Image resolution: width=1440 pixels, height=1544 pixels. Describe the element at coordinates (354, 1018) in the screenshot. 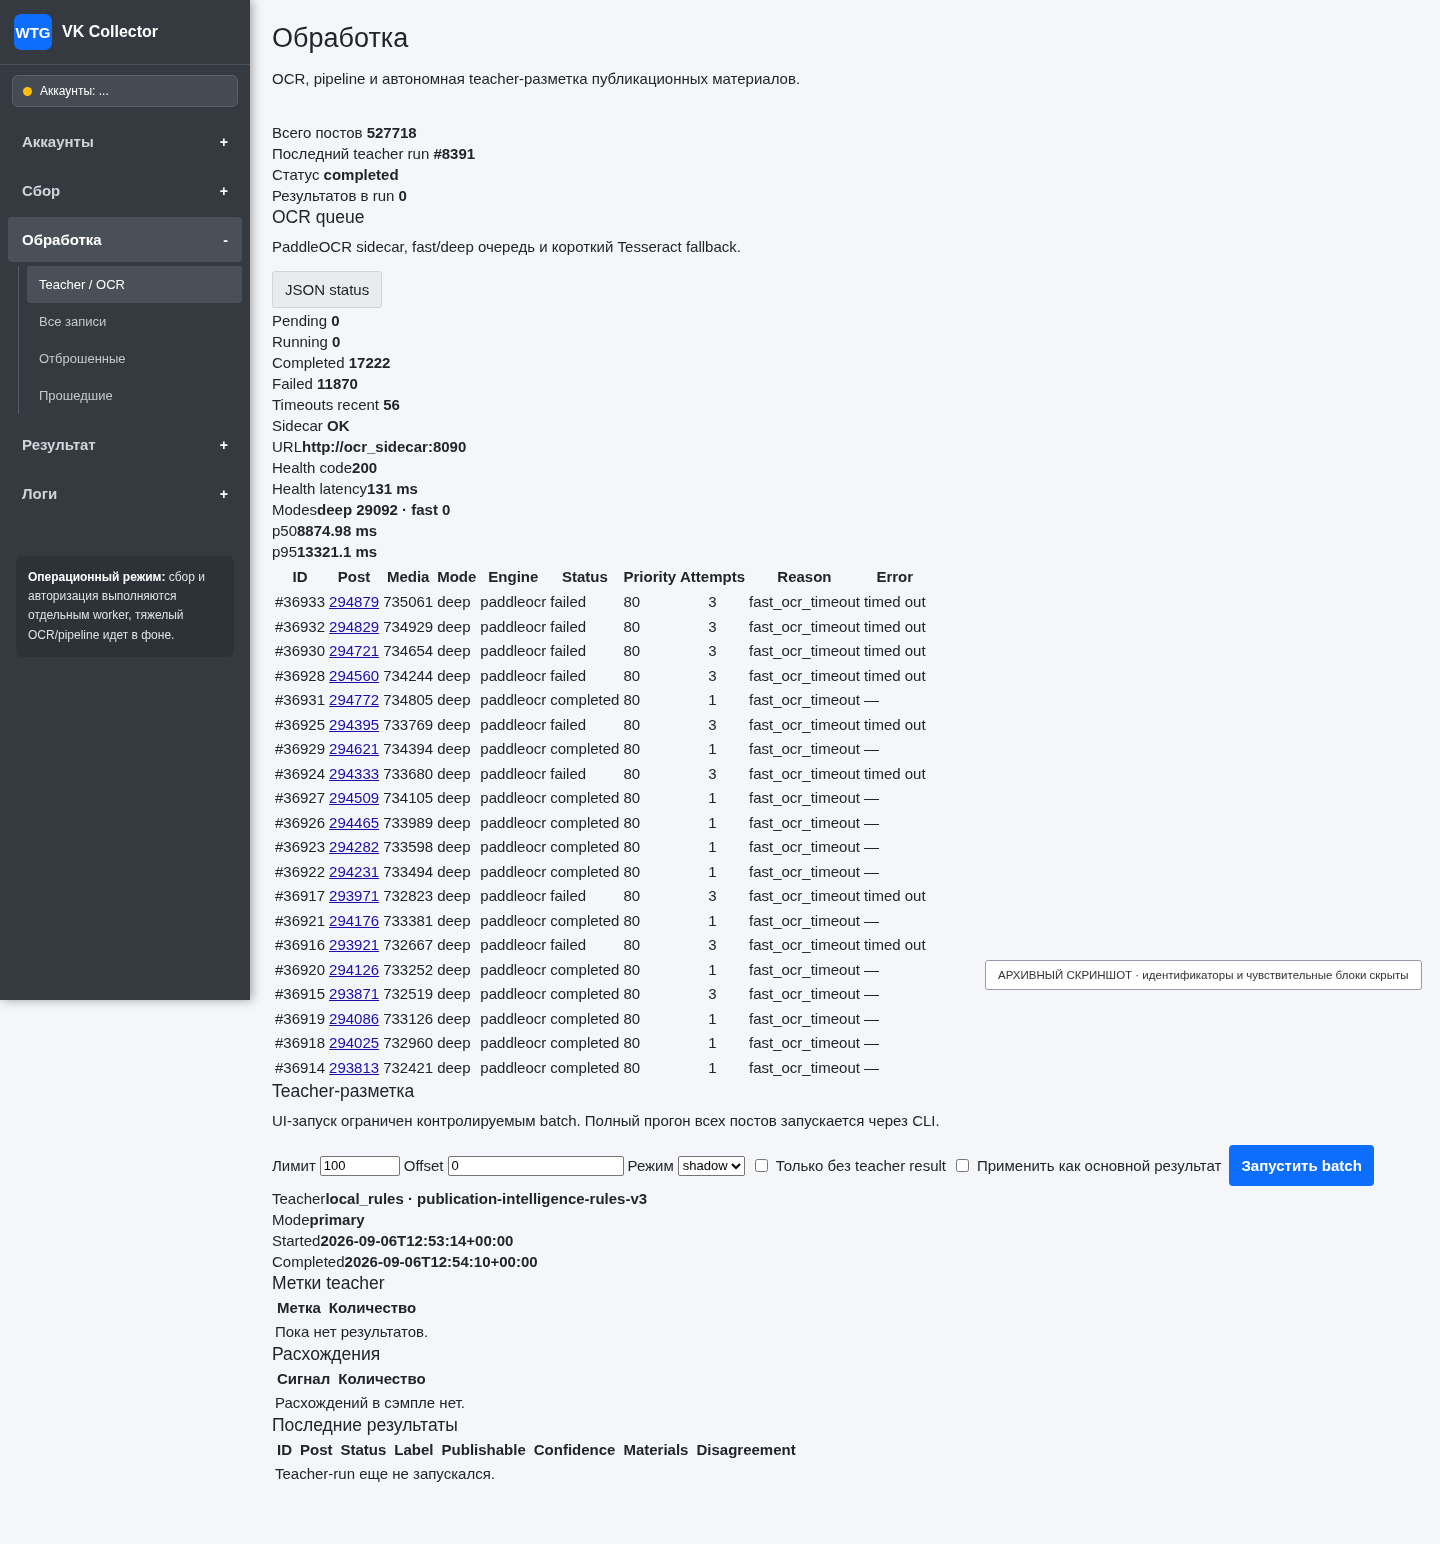

I see `post-link: 294086` at that location.